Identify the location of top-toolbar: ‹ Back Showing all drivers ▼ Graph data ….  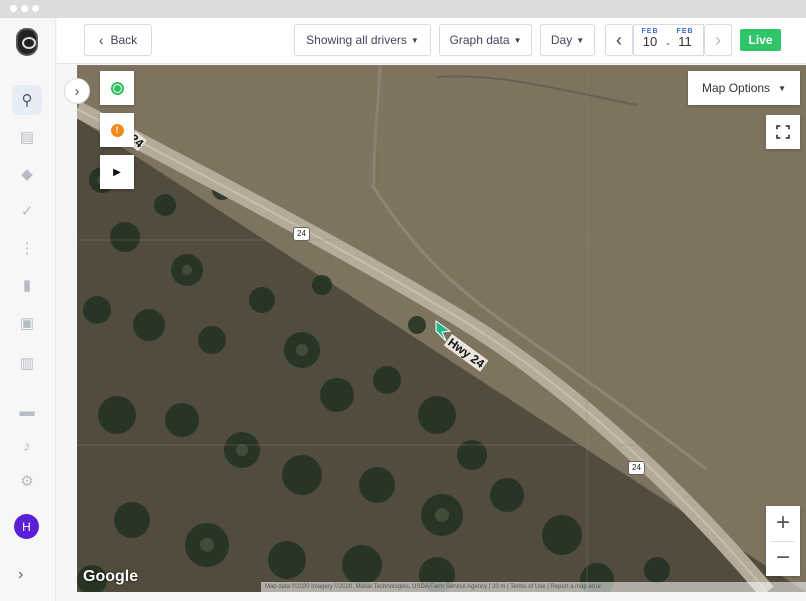
(431, 41).